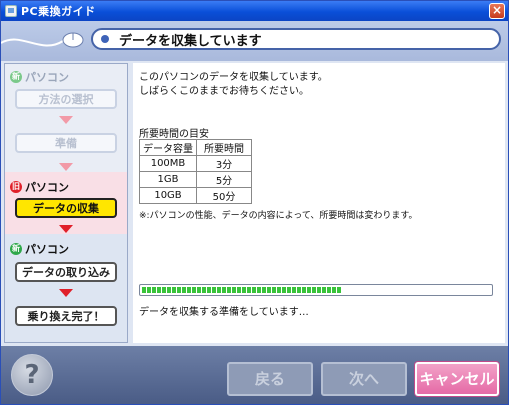 Image resolution: width=509 pixels, height=405 pixels. What do you see at coordinates (233, 77) in the screenshot?
I see `intro-line-1: このパソコンのデータを収集しています。` at bounding box center [233, 77].